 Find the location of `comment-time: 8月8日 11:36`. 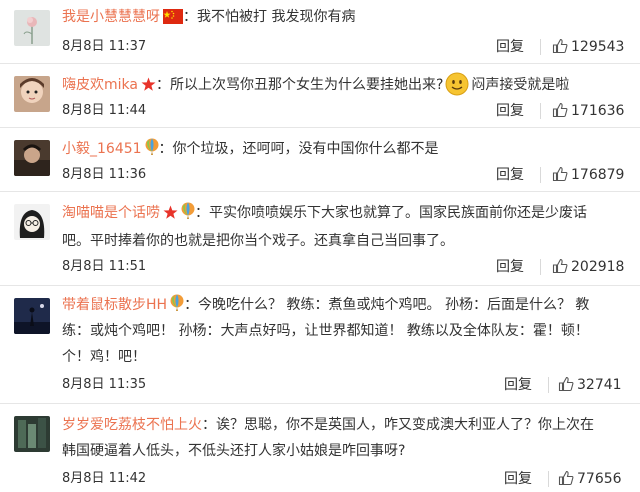

comment-time: 8月8日 11:36 is located at coordinates (104, 174).